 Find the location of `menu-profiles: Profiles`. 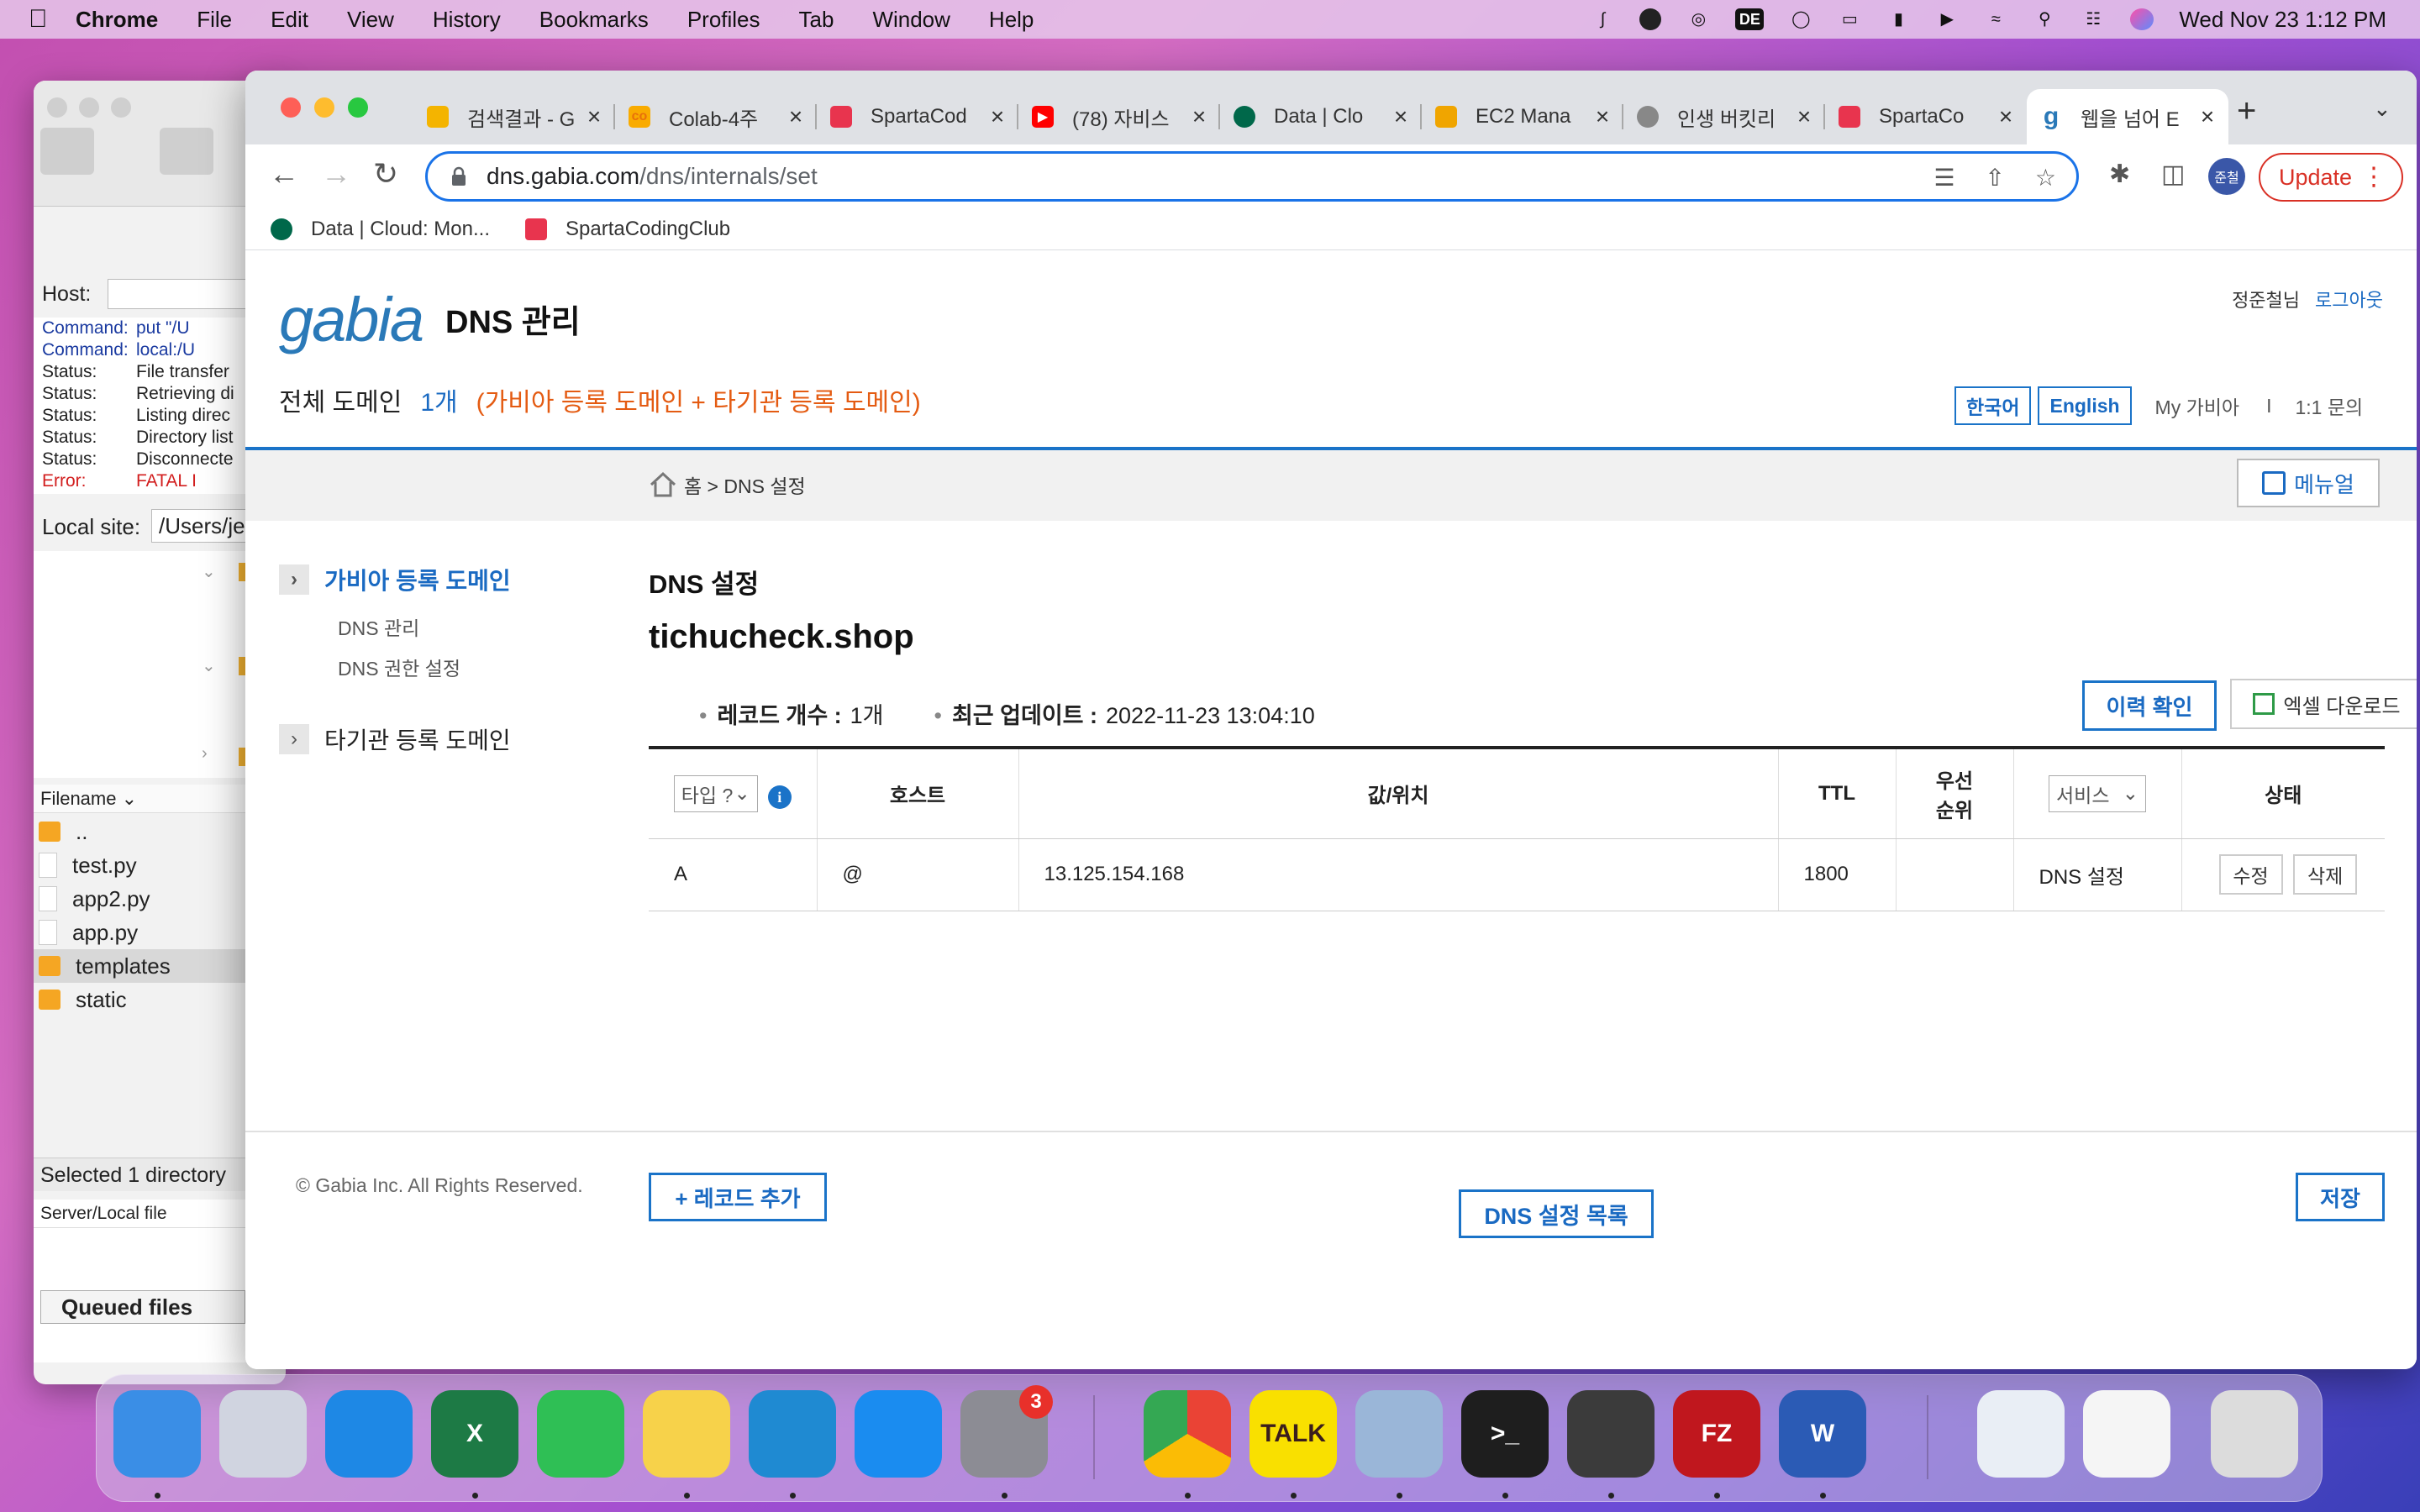

menu-profiles: Profiles is located at coordinates (723, 20).